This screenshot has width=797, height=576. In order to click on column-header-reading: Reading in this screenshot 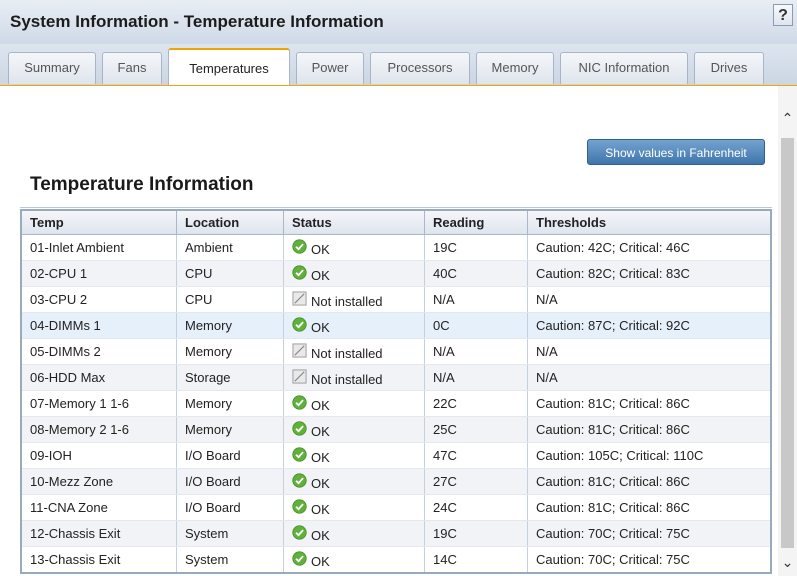, I will do `click(476, 222)`.